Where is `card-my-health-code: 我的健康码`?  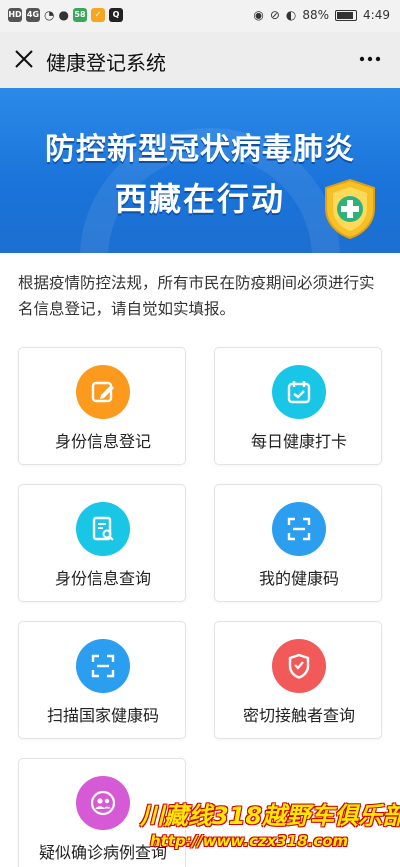 card-my-health-code: 我的健康码 is located at coordinates (298, 543).